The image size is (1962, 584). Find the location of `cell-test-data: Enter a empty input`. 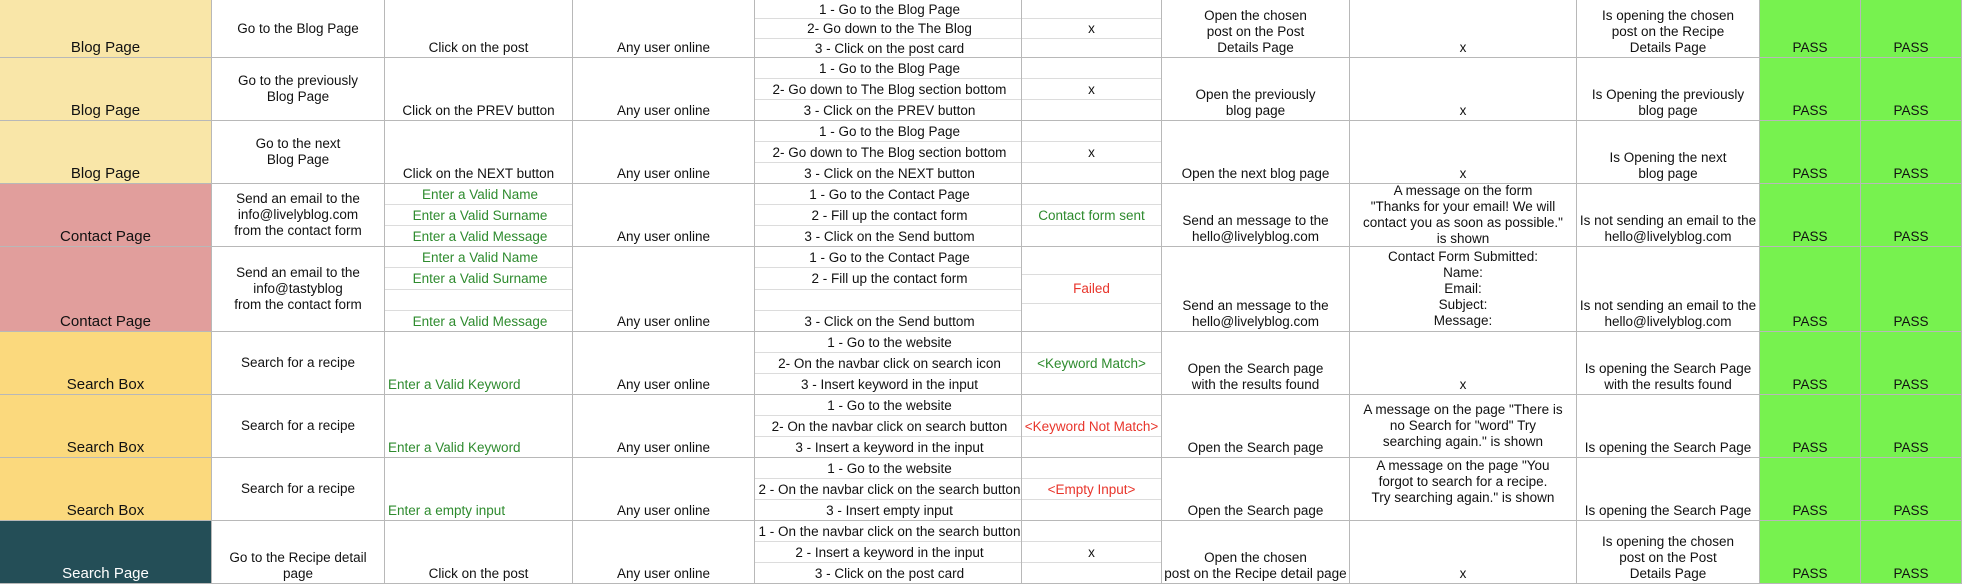

cell-test-data: Enter a empty input is located at coordinates (479, 489).